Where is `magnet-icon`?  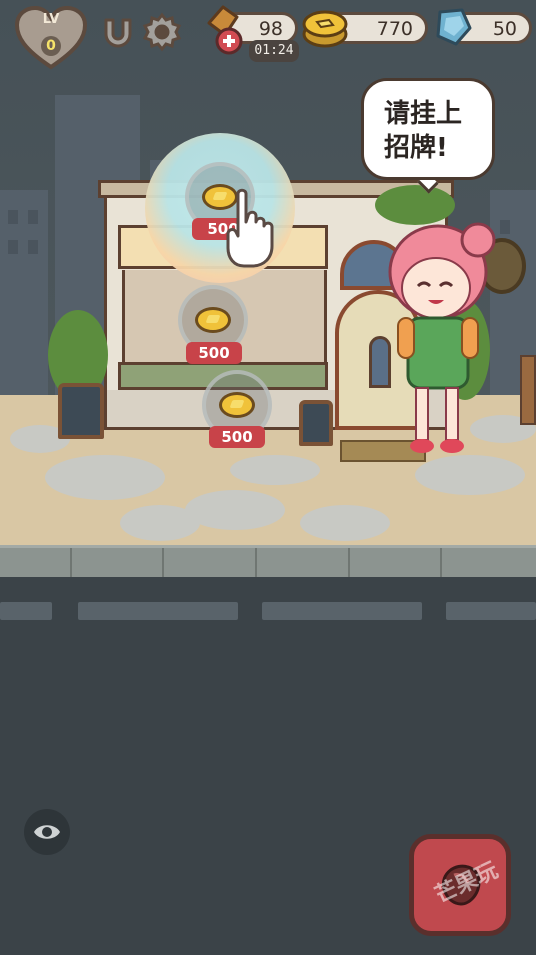 magnet-icon is located at coordinates (118, 32).